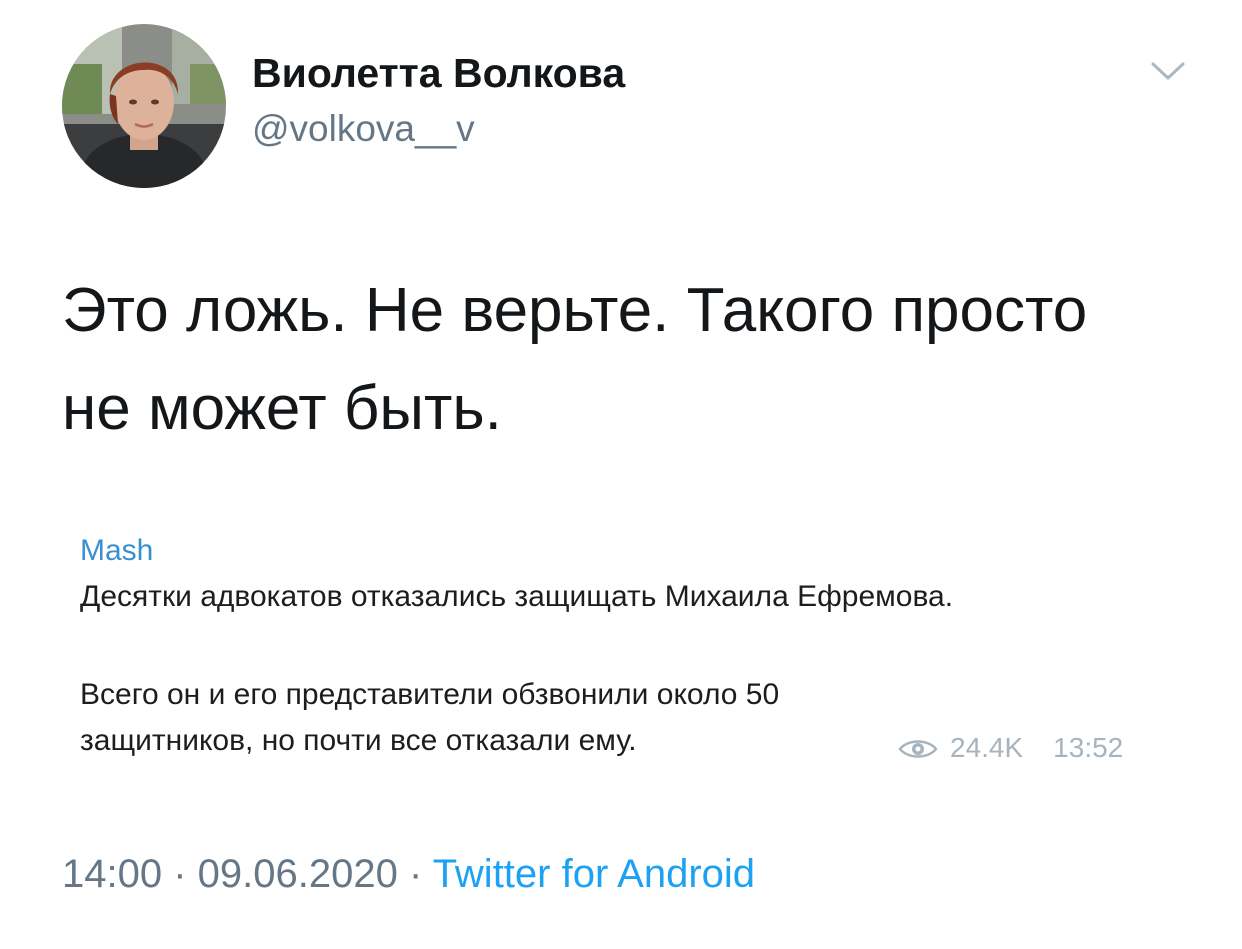  Describe the element at coordinates (112, 874) in the screenshot. I see `tweet-time: 14:00` at that location.